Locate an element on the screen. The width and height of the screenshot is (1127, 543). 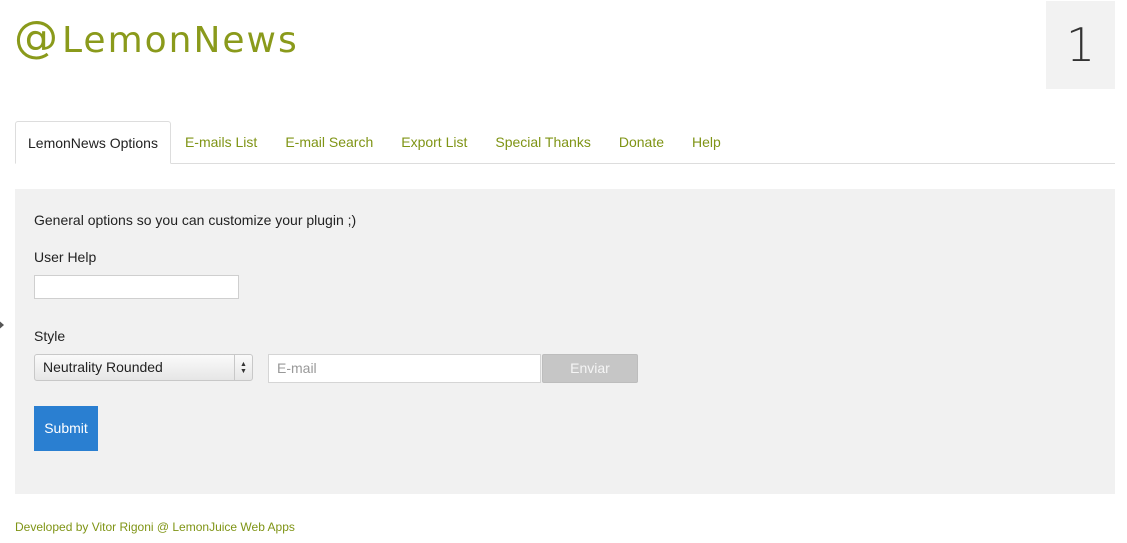
user-help-input is located at coordinates (136, 287).